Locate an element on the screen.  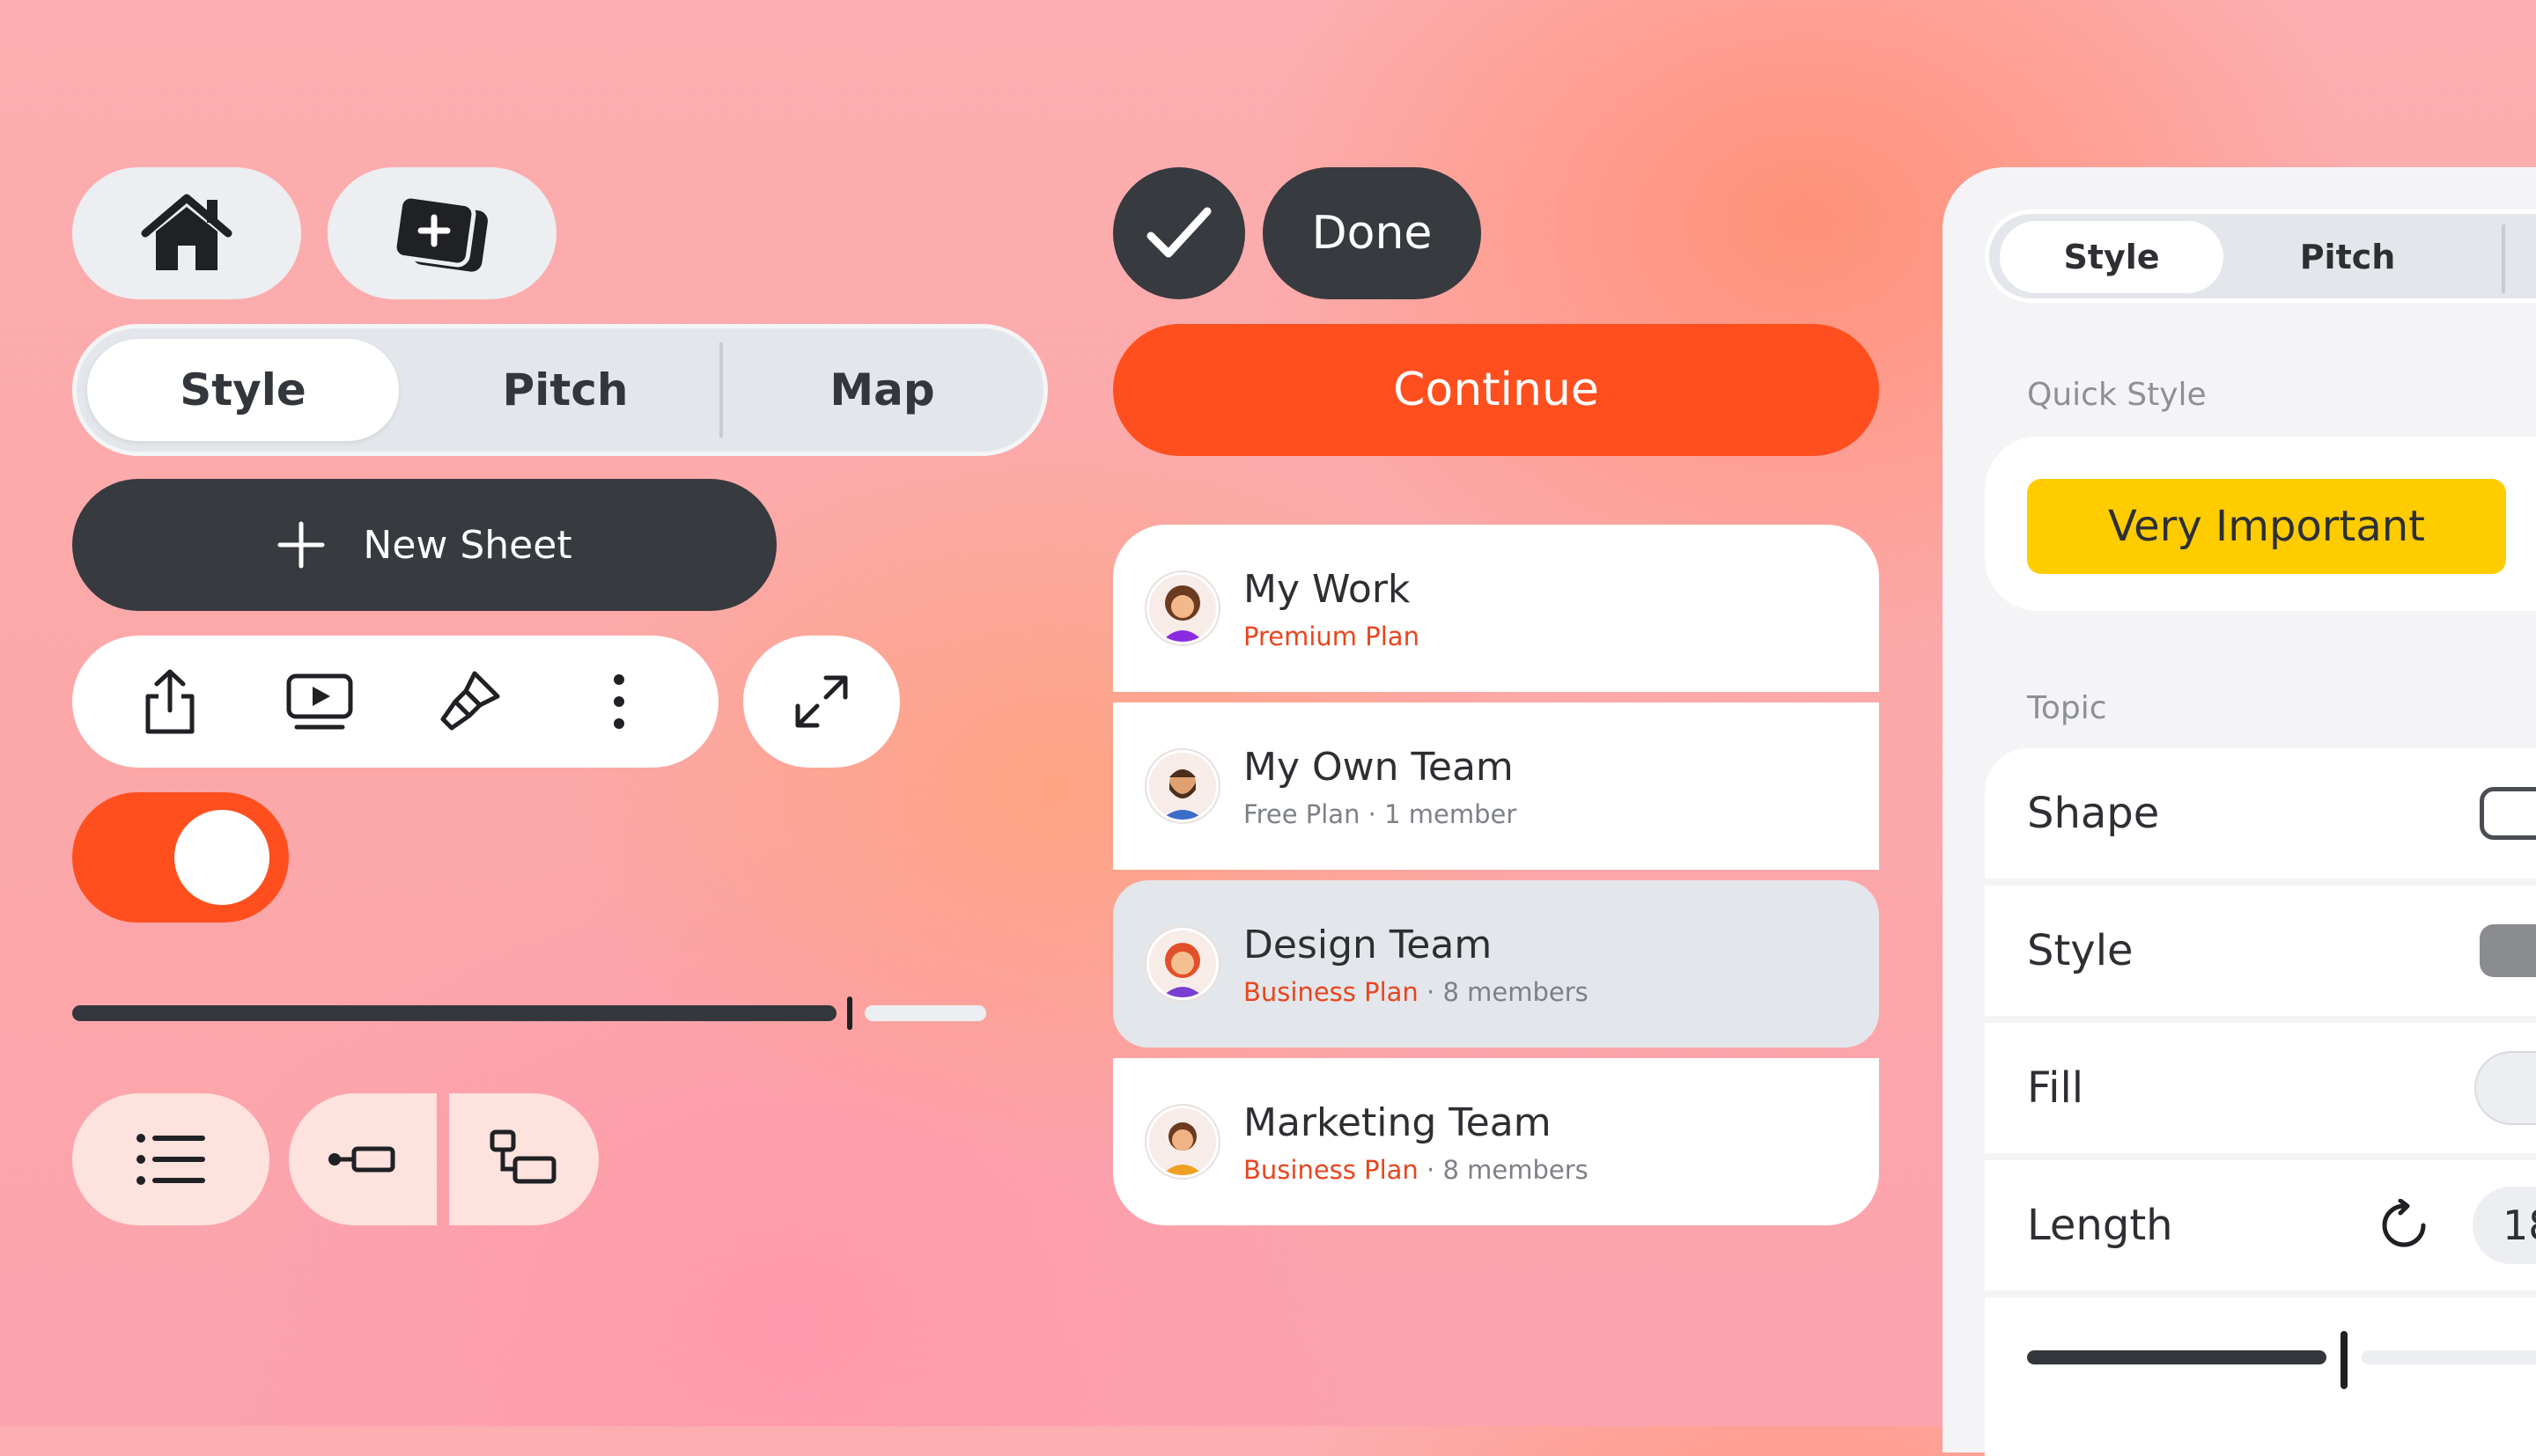
home-button is located at coordinates (186, 233).